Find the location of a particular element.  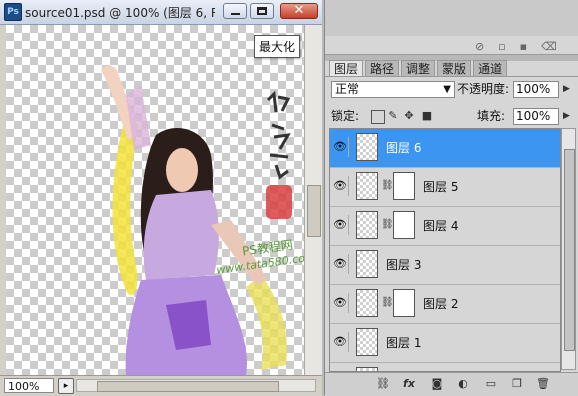

layer-name: 图层 2 is located at coordinates (441, 304).